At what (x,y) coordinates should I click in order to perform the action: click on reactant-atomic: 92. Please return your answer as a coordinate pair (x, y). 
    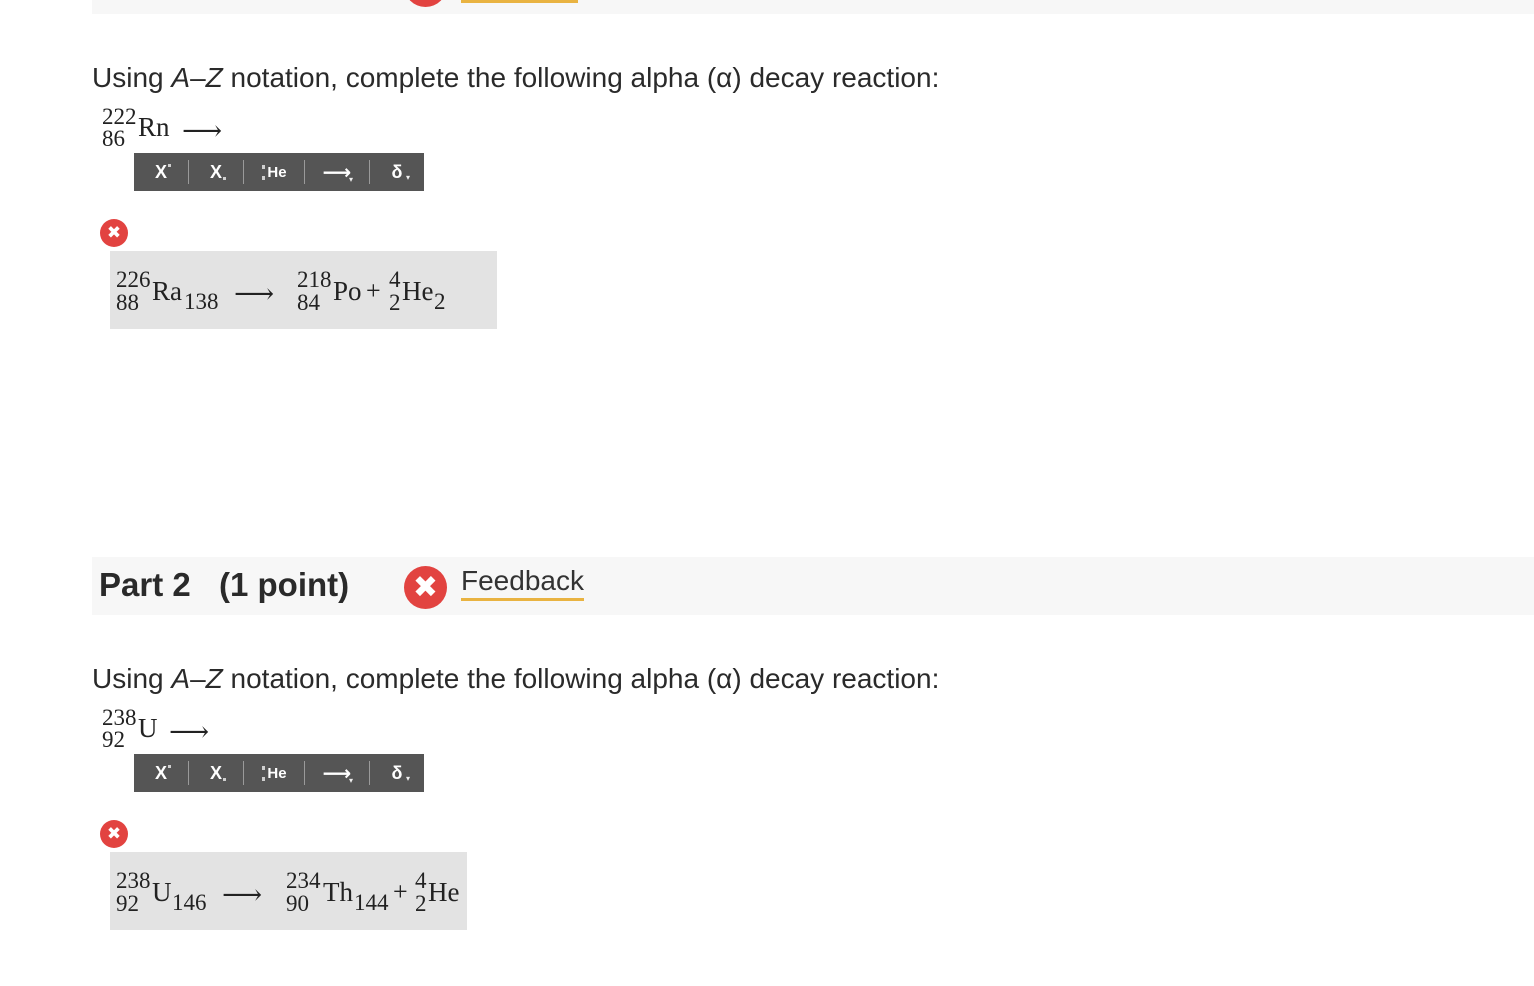
    Looking at the image, I should click on (113, 739).